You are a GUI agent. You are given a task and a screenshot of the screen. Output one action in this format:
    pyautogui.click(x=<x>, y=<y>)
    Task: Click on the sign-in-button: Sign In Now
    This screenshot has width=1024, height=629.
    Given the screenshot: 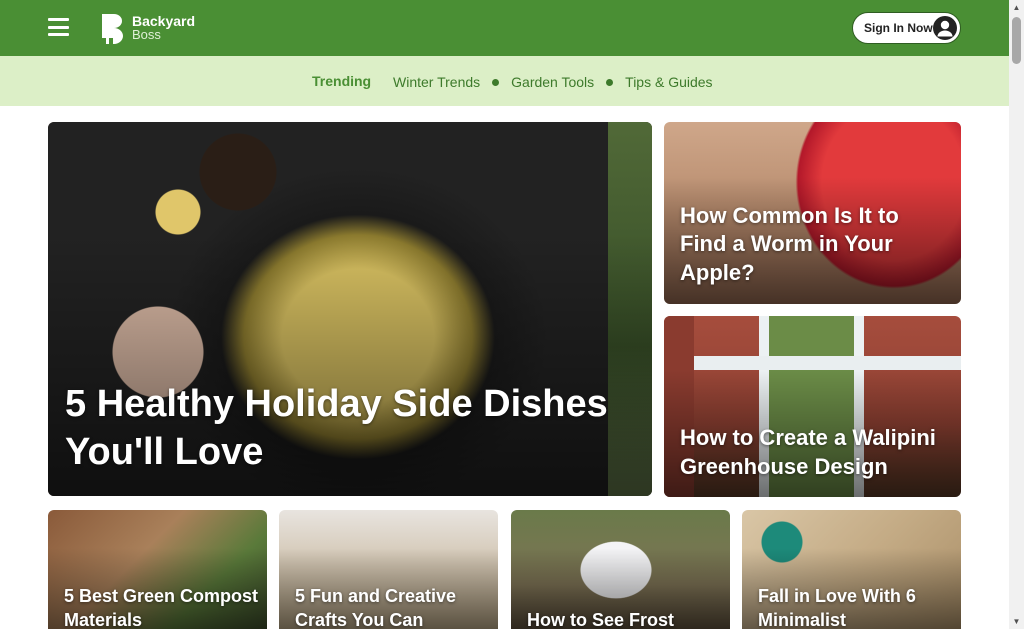 What is the action you would take?
    pyautogui.click(x=906, y=28)
    